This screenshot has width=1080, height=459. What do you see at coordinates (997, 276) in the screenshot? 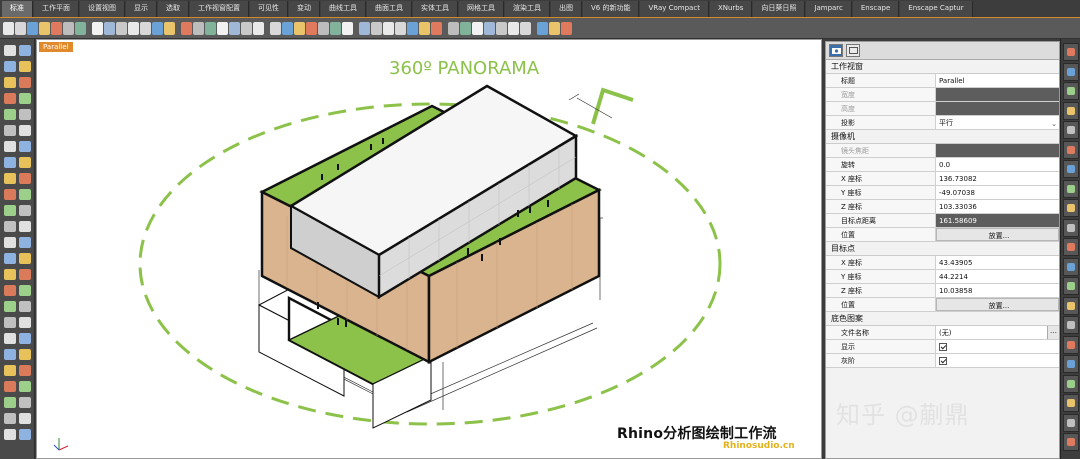
I see `property-value-field: 44.2214` at bounding box center [997, 276].